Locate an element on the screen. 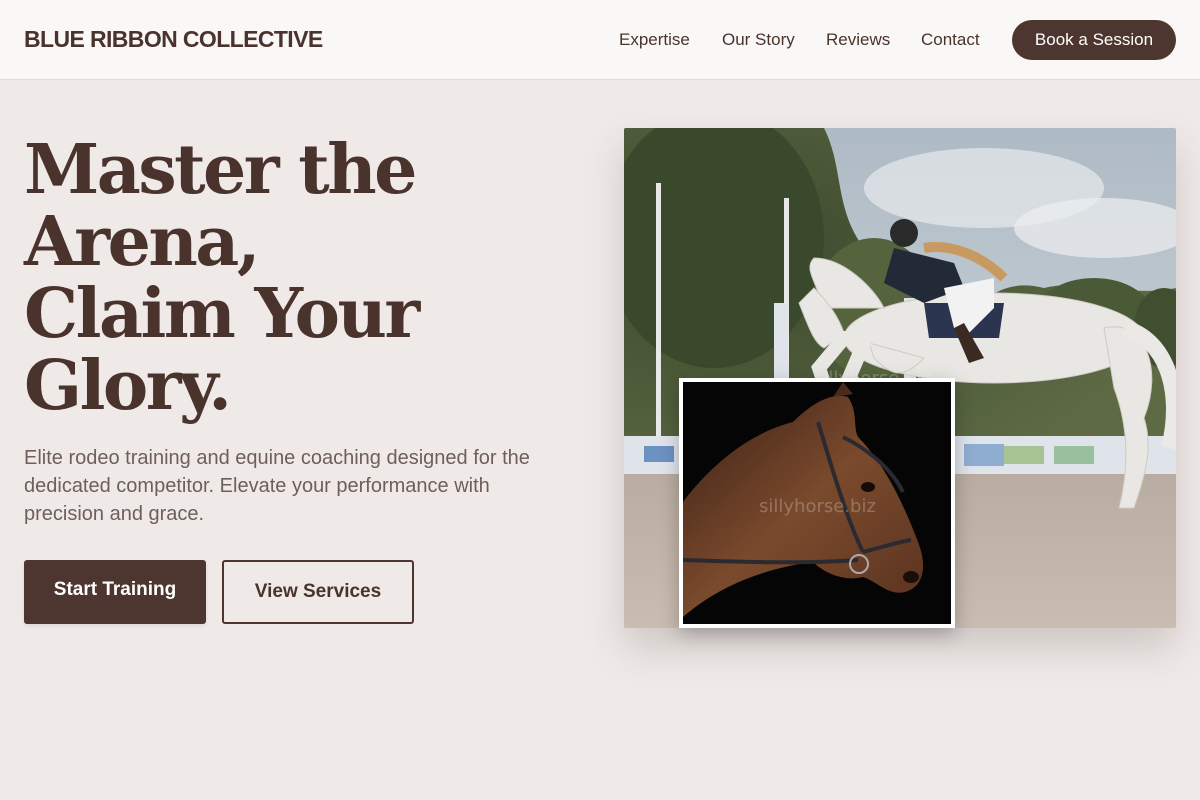 The width and height of the screenshot is (1200, 800). horse-portrait-photo: sillyhorse.biz is located at coordinates (817, 503).